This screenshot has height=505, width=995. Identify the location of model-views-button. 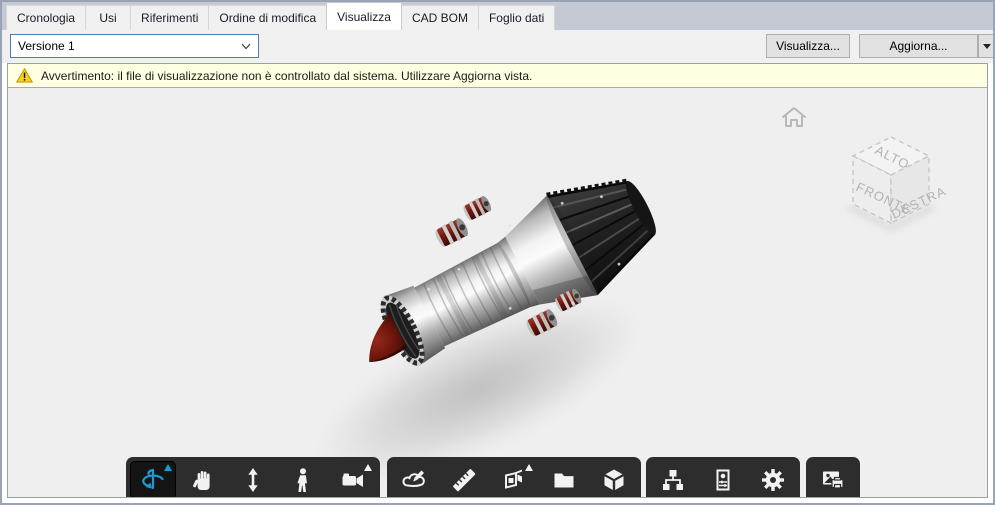
(614, 479).